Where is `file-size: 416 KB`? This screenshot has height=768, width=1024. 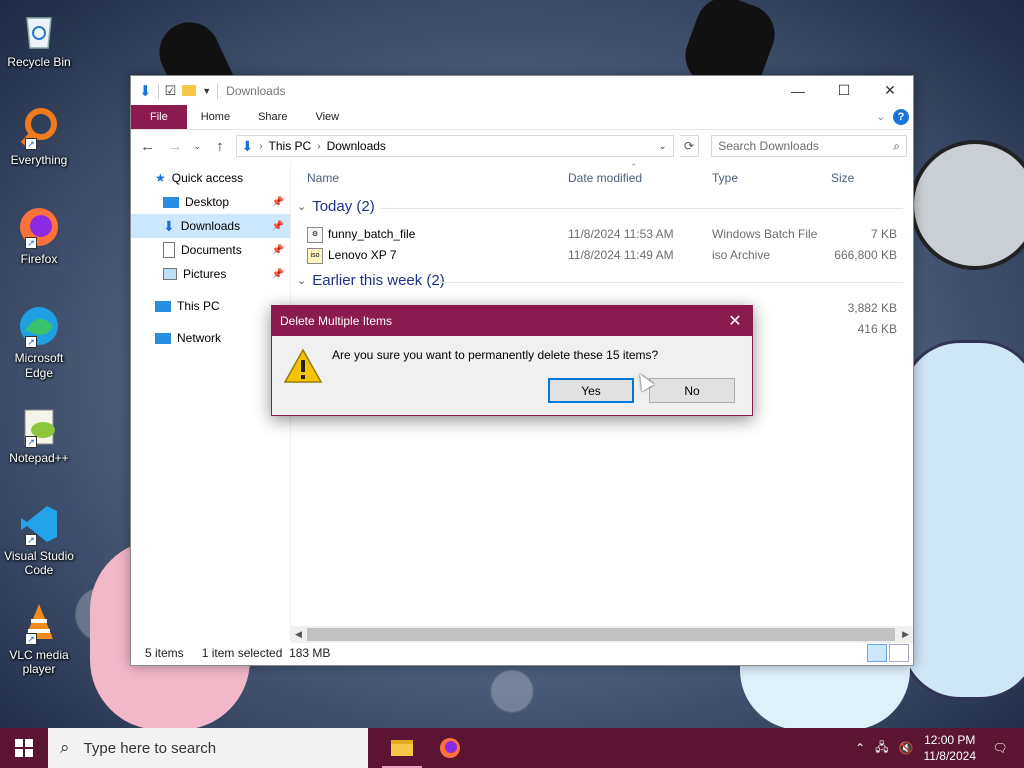
file-size: 416 KB is located at coordinates (877, 328).